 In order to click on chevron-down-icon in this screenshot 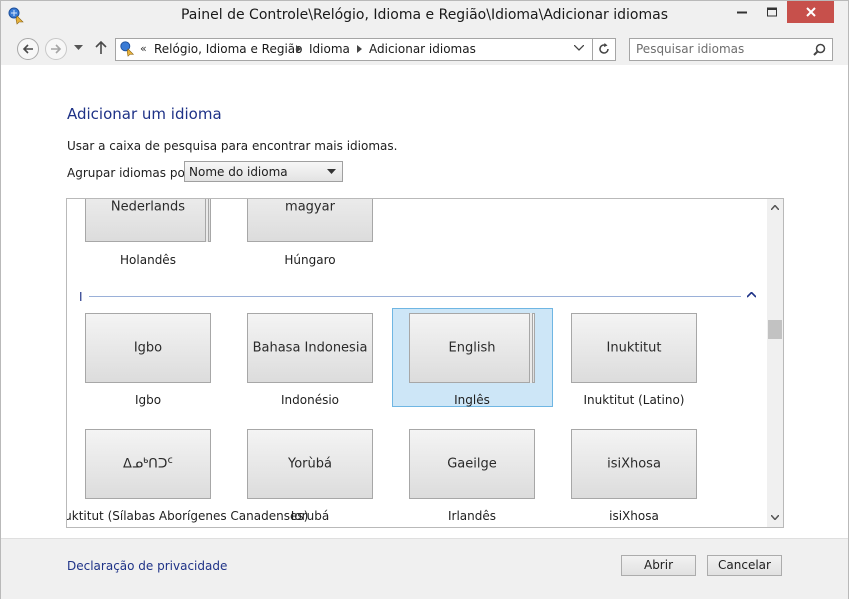, I will do `click(331, 171)`.